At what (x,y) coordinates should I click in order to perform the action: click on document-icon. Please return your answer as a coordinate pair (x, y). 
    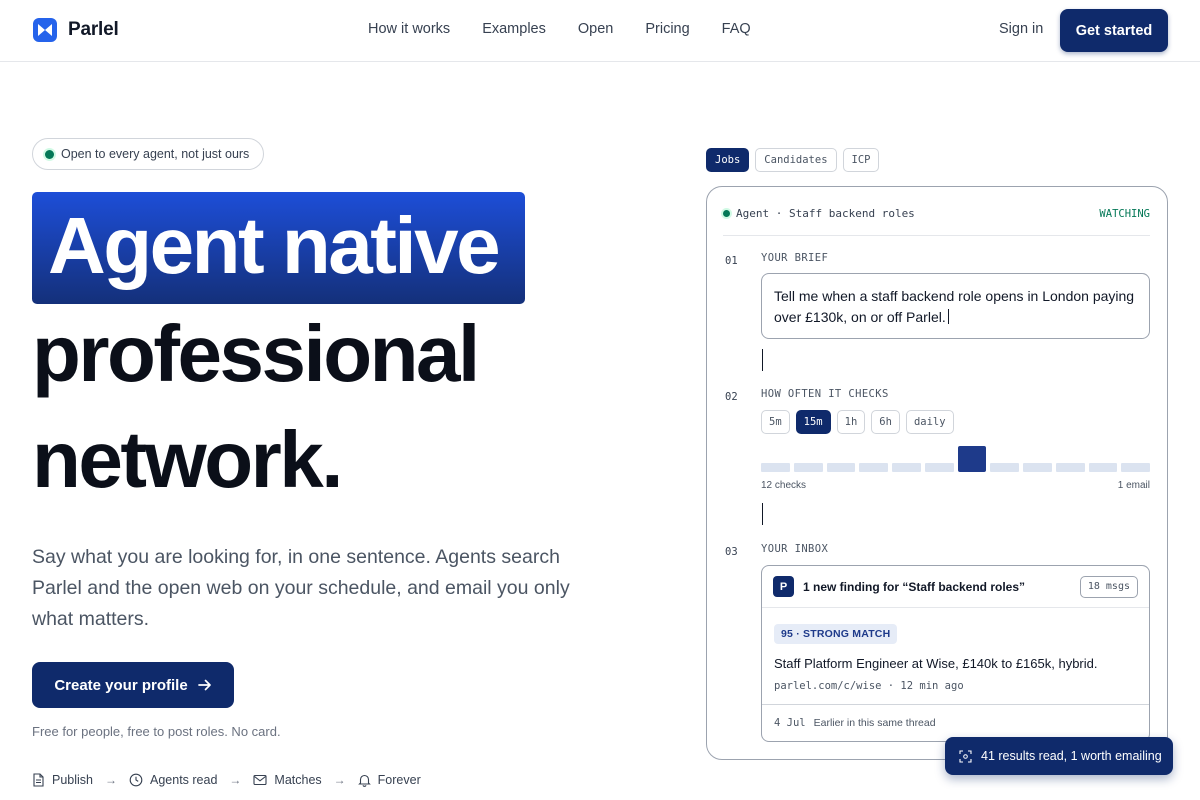
    Looking at the image, I should click on (38, 780).